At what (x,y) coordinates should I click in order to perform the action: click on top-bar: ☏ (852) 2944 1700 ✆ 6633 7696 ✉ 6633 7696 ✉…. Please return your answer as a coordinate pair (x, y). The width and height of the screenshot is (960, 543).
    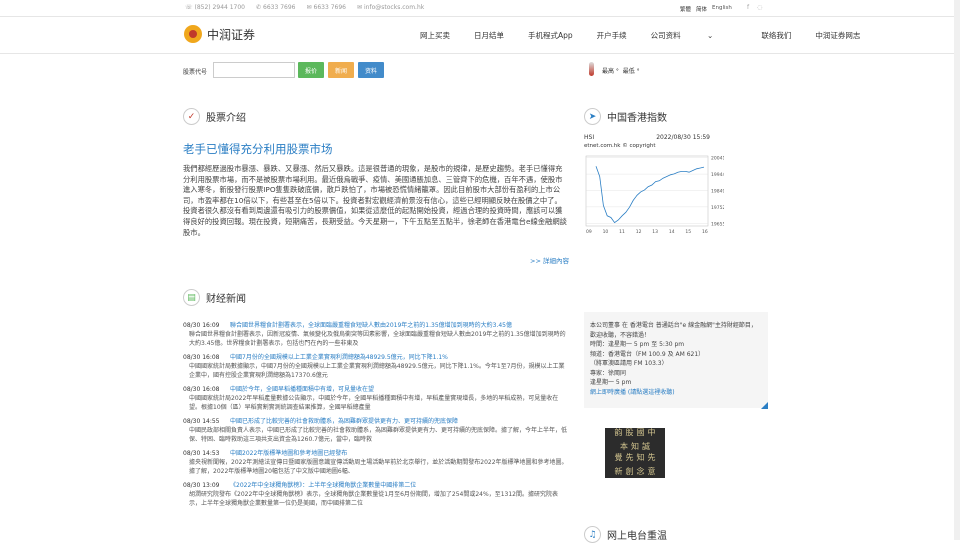
    Looking at the image, I should click on (480, 8).